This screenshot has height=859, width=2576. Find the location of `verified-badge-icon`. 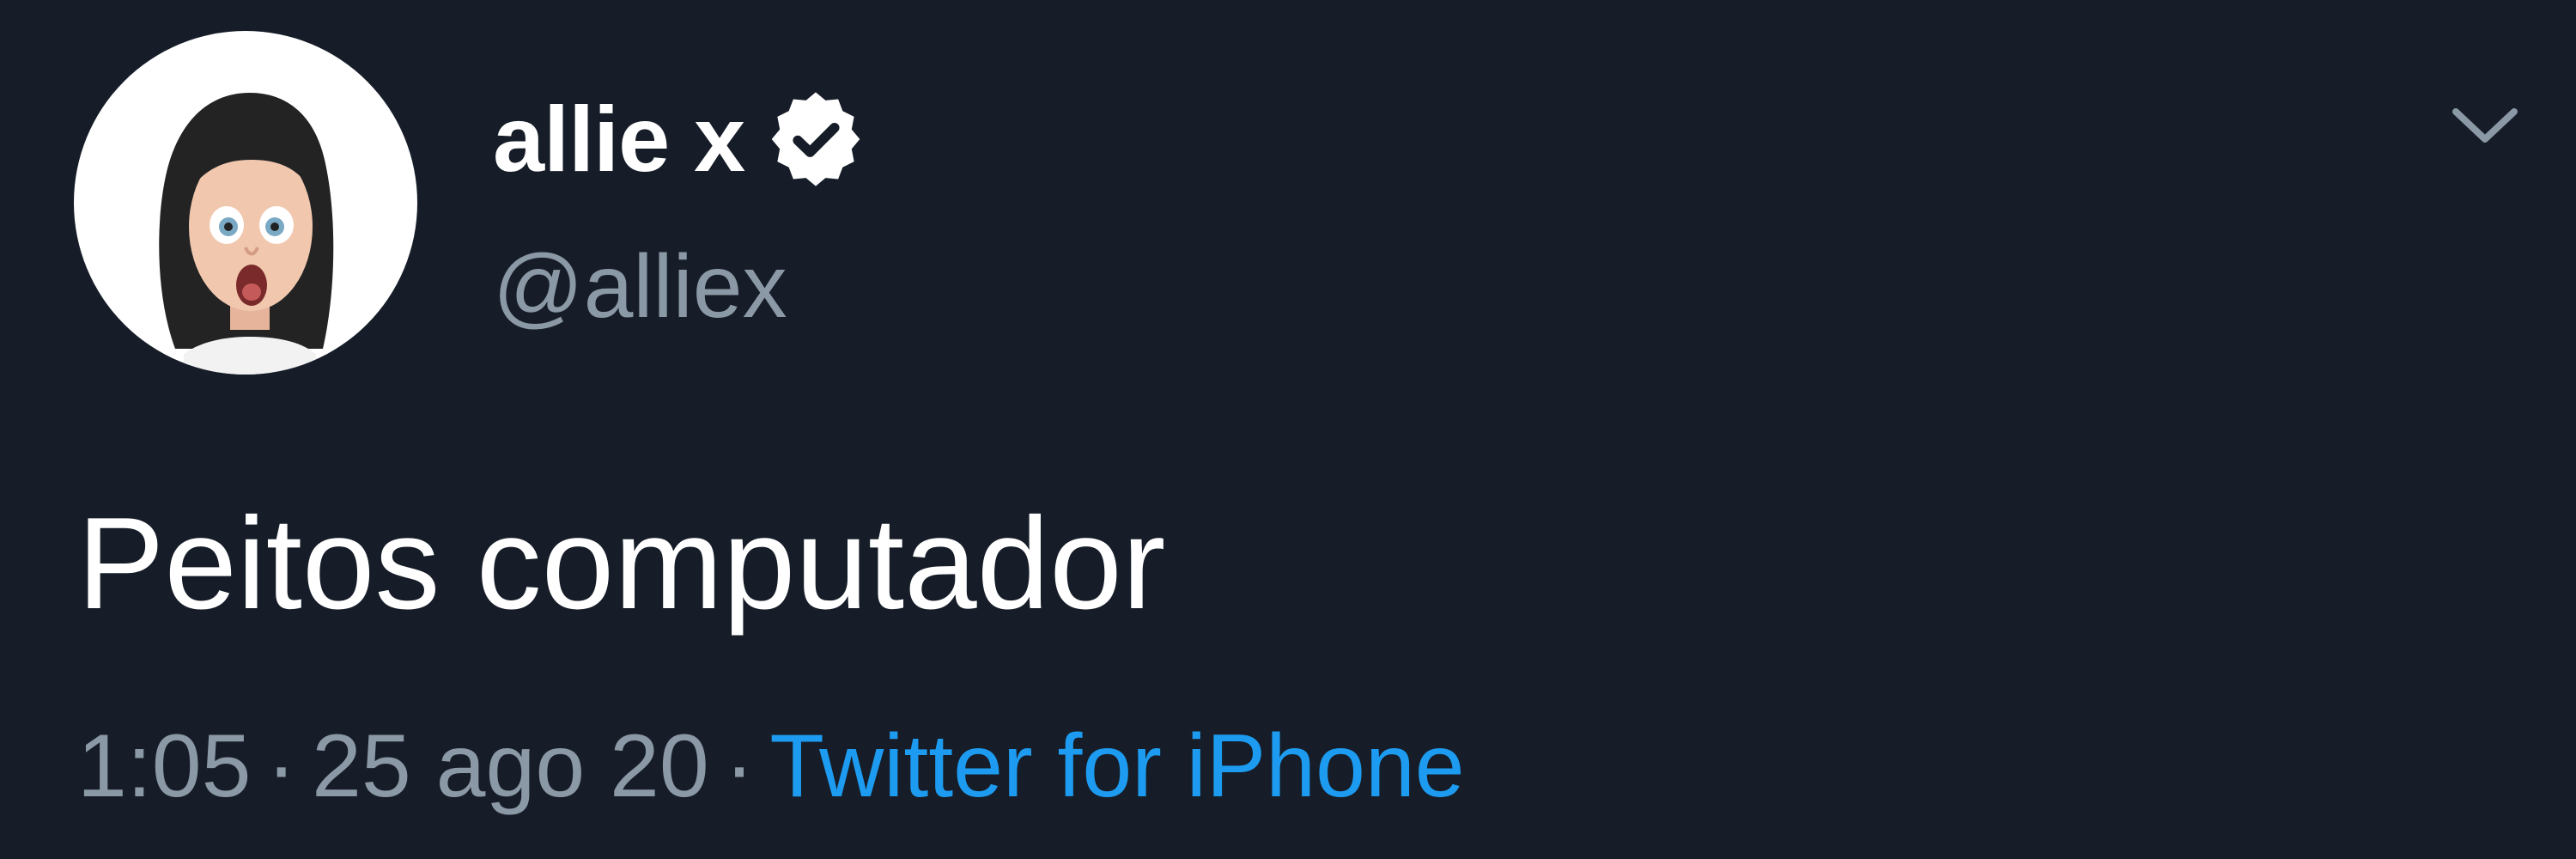

verified-badge-icon is located at coordinates (815, 139).